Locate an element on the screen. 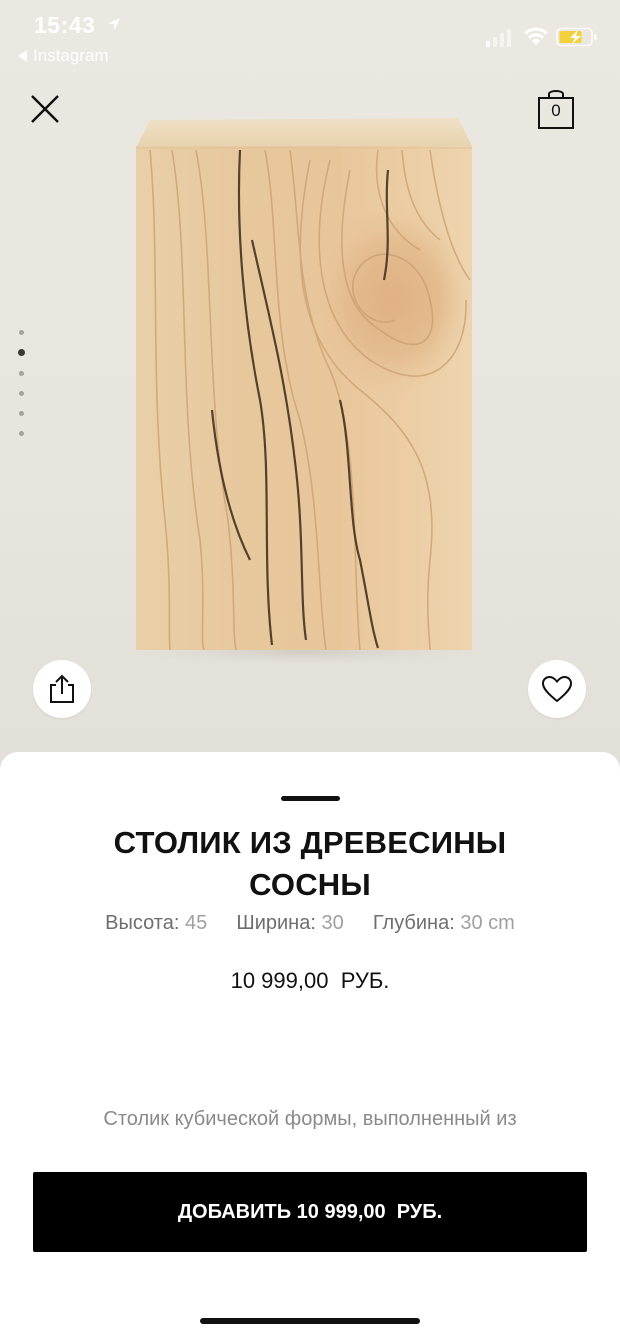 This screenshot has width=620, height=1341. depth-value: 30 cm is located at coordinates (487, 923).